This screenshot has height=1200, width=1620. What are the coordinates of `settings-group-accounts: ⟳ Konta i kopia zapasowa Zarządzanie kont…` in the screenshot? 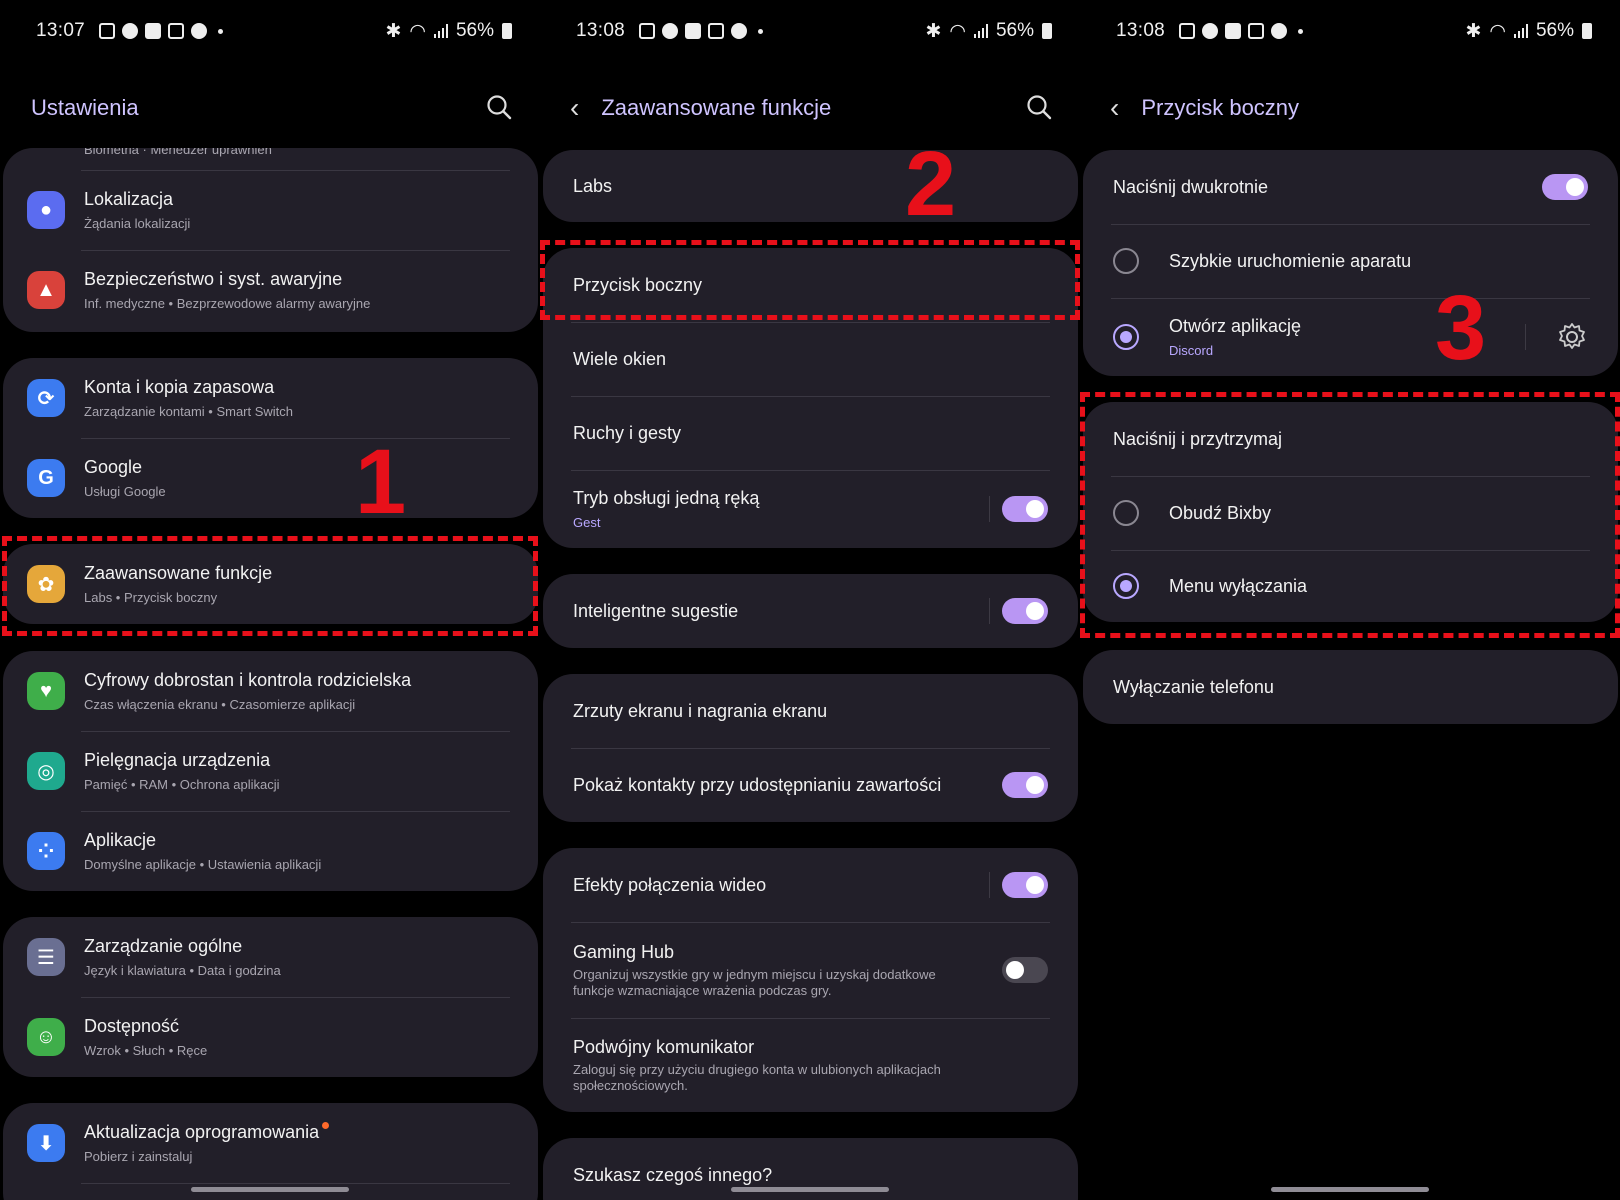 It's located at (270, 438).